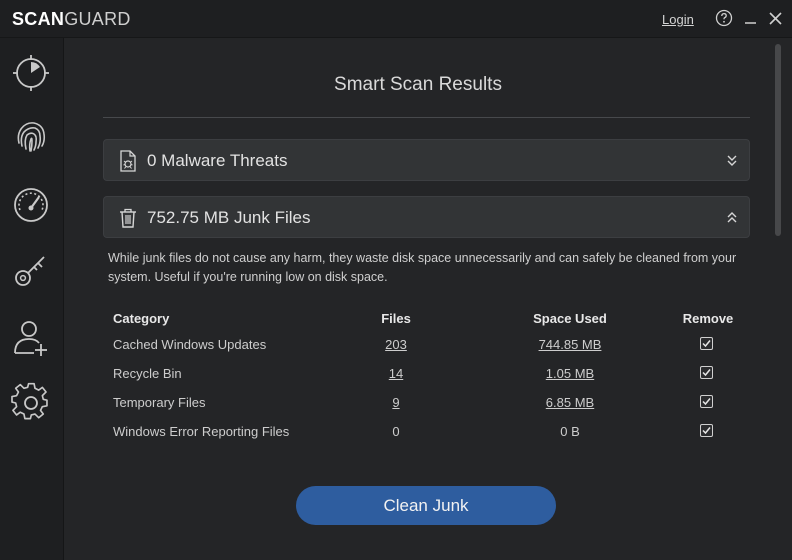 The image size is (792, 560). I want to click on scan-dial-icon, so click(31, 73).